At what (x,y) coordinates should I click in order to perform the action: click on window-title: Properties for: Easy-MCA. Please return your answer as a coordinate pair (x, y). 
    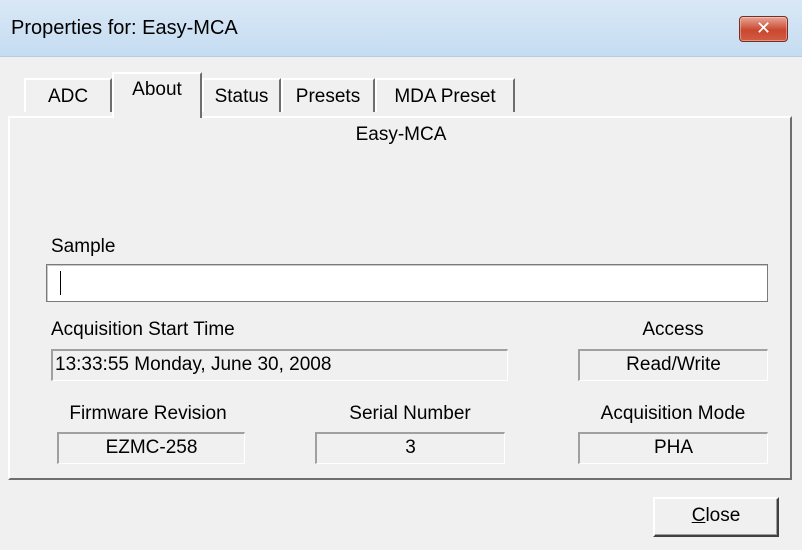
    Looking at the image, I should click on (124, 28).